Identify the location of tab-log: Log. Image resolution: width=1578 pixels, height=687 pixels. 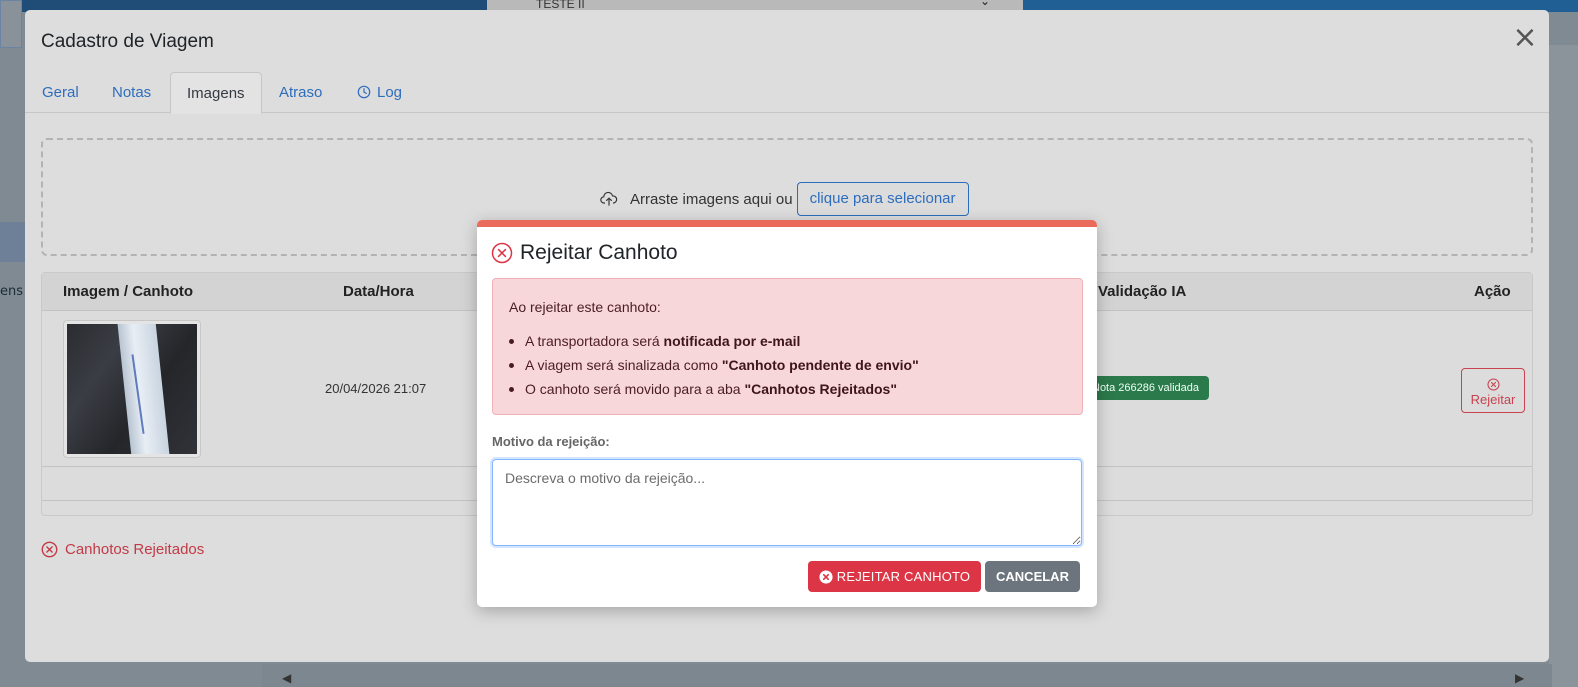
(379, 92).